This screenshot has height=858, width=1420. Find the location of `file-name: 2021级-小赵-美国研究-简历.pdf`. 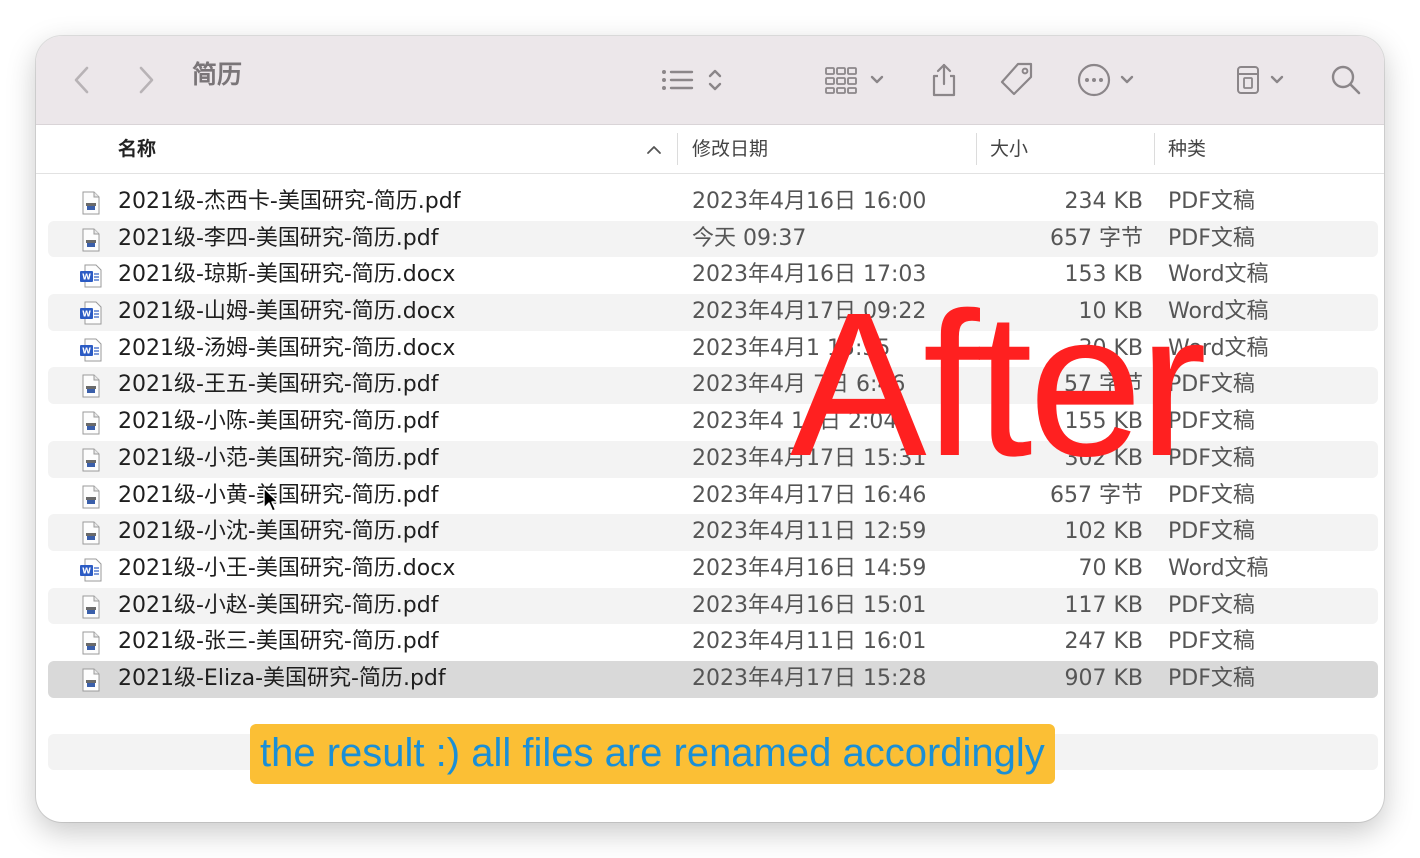

file-name: 2021级-小赵-美国研究-简历.pdf is located at coordinates (278, 605).